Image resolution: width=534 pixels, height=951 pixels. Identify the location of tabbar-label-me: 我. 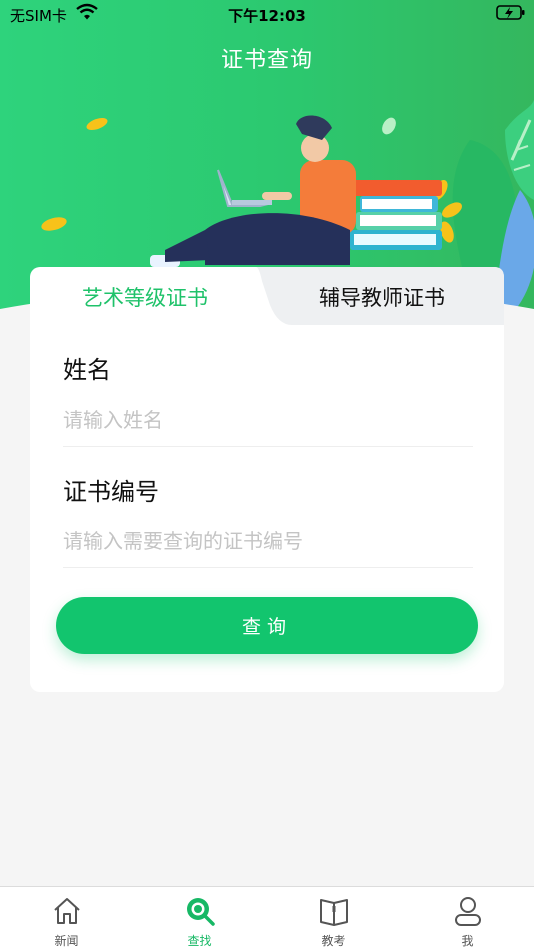
(467, 941).